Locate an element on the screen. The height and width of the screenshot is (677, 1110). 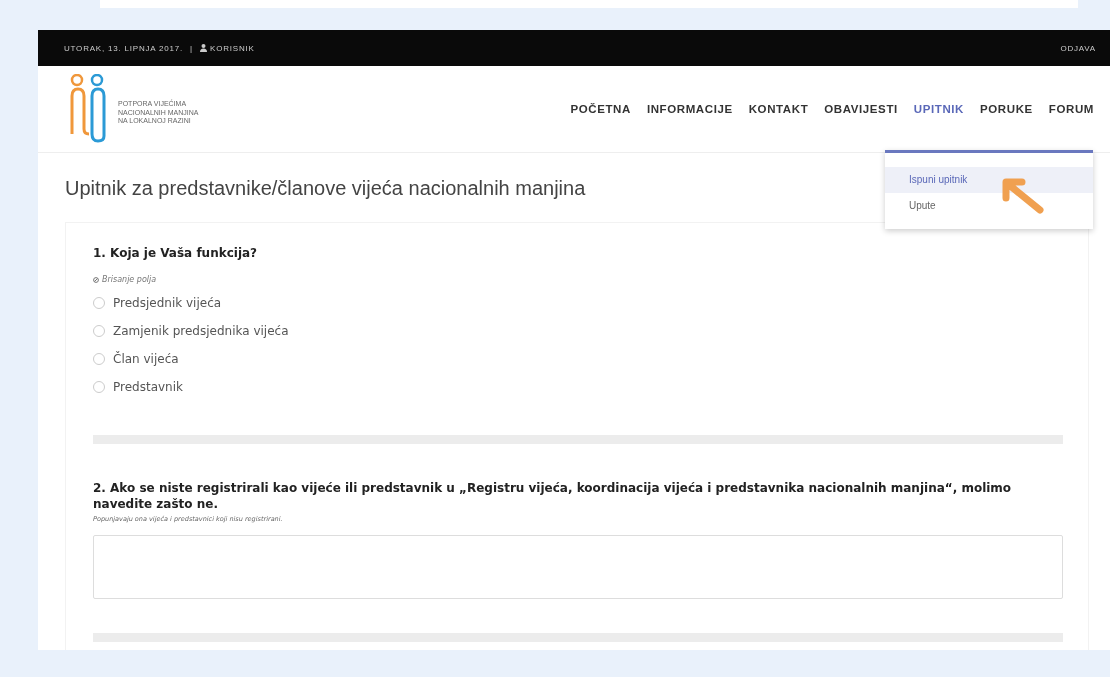
user-link: KORISNIK is located at coordinates (232, 48).